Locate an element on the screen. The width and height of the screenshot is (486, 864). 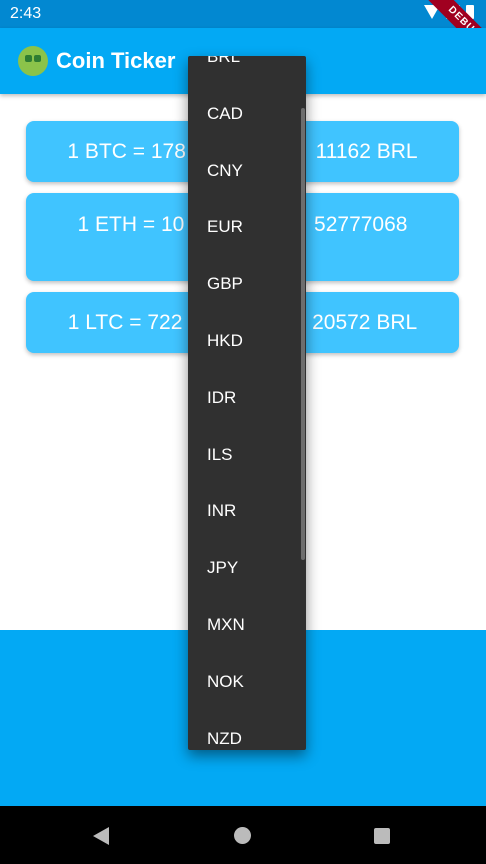
currency-option: INR is located at coordinates (247, 511).